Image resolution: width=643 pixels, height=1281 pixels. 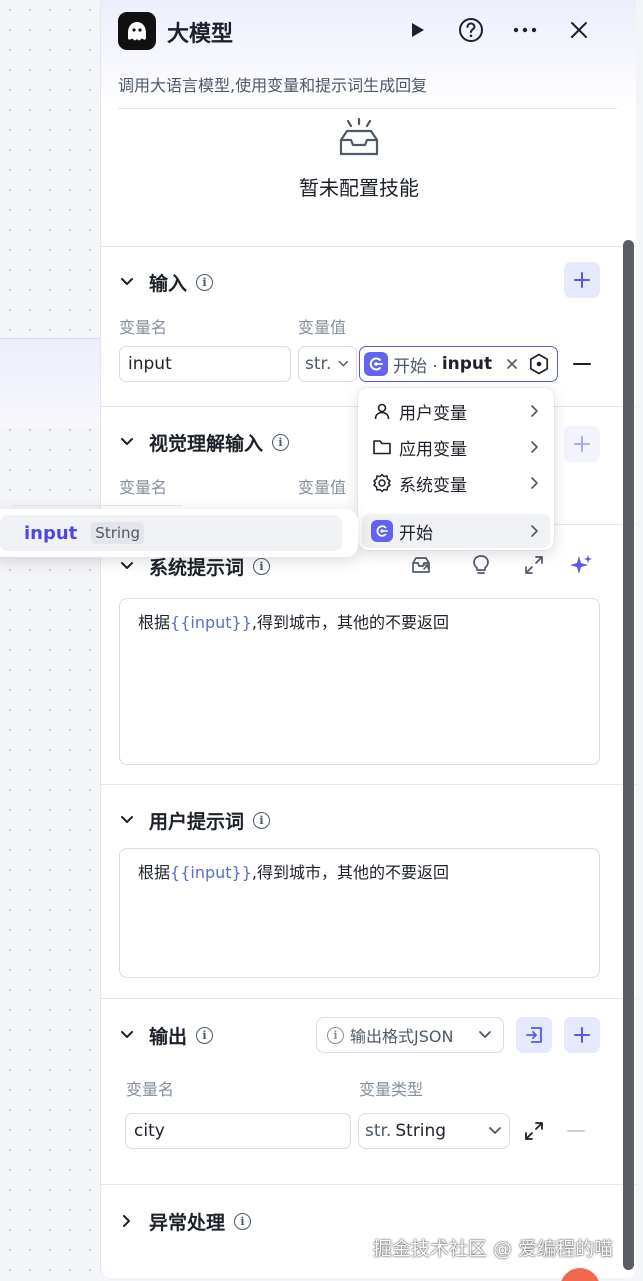 I want to click on play-icon, so click(x=418, y=30).